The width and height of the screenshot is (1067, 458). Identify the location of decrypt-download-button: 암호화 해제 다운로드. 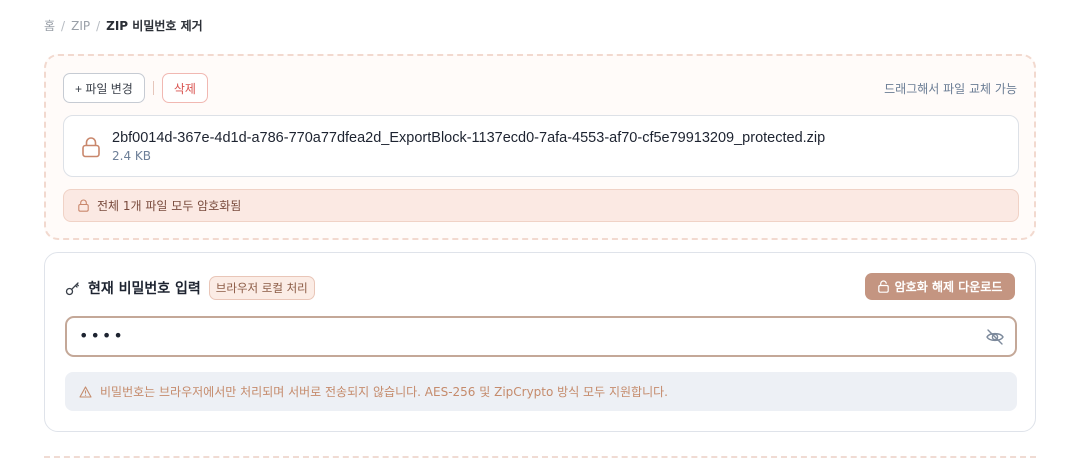
(940, 286).